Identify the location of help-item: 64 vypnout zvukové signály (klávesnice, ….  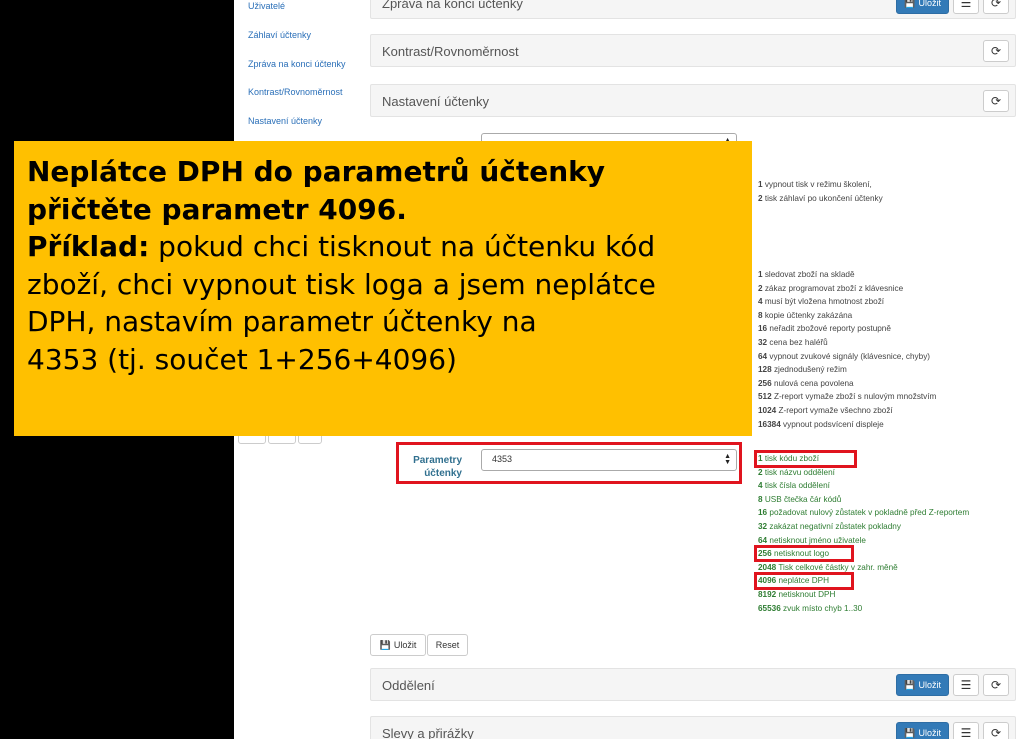
(844, 356).